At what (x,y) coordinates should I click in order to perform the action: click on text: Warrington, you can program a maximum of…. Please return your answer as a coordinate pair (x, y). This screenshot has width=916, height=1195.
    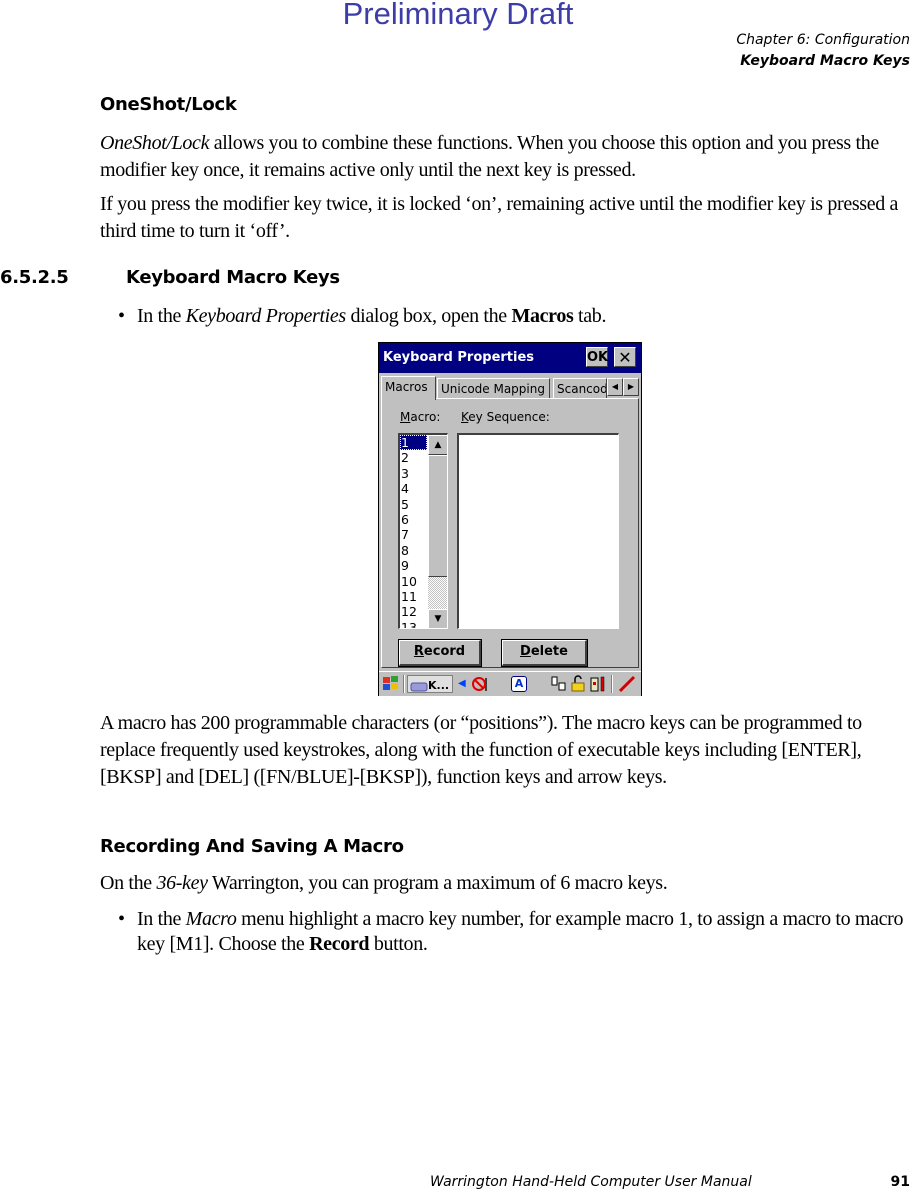
    Looking at the image, I should click on (437, 883).